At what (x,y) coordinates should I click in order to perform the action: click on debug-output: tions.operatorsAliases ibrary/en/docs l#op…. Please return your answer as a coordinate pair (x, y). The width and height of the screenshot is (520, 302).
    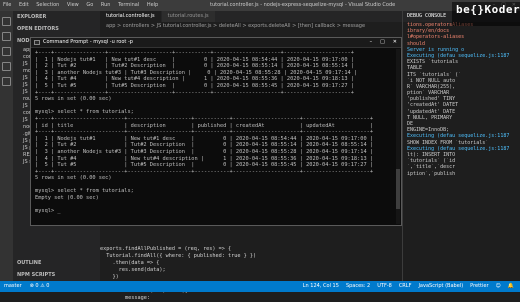
    Looking at the image, I should click on (461, 99).